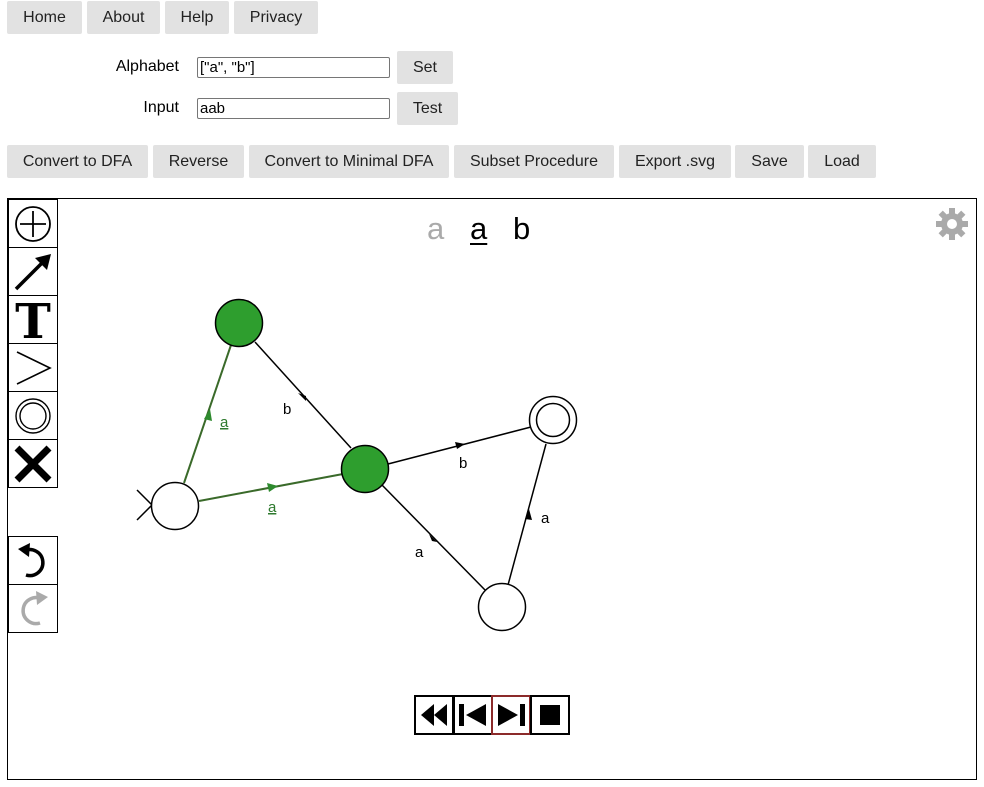 This screenshot has height=787, width=984. Describe the element at coordinates (545, 518) in the screenshot. I see `label-q4-q3: a` at that location.